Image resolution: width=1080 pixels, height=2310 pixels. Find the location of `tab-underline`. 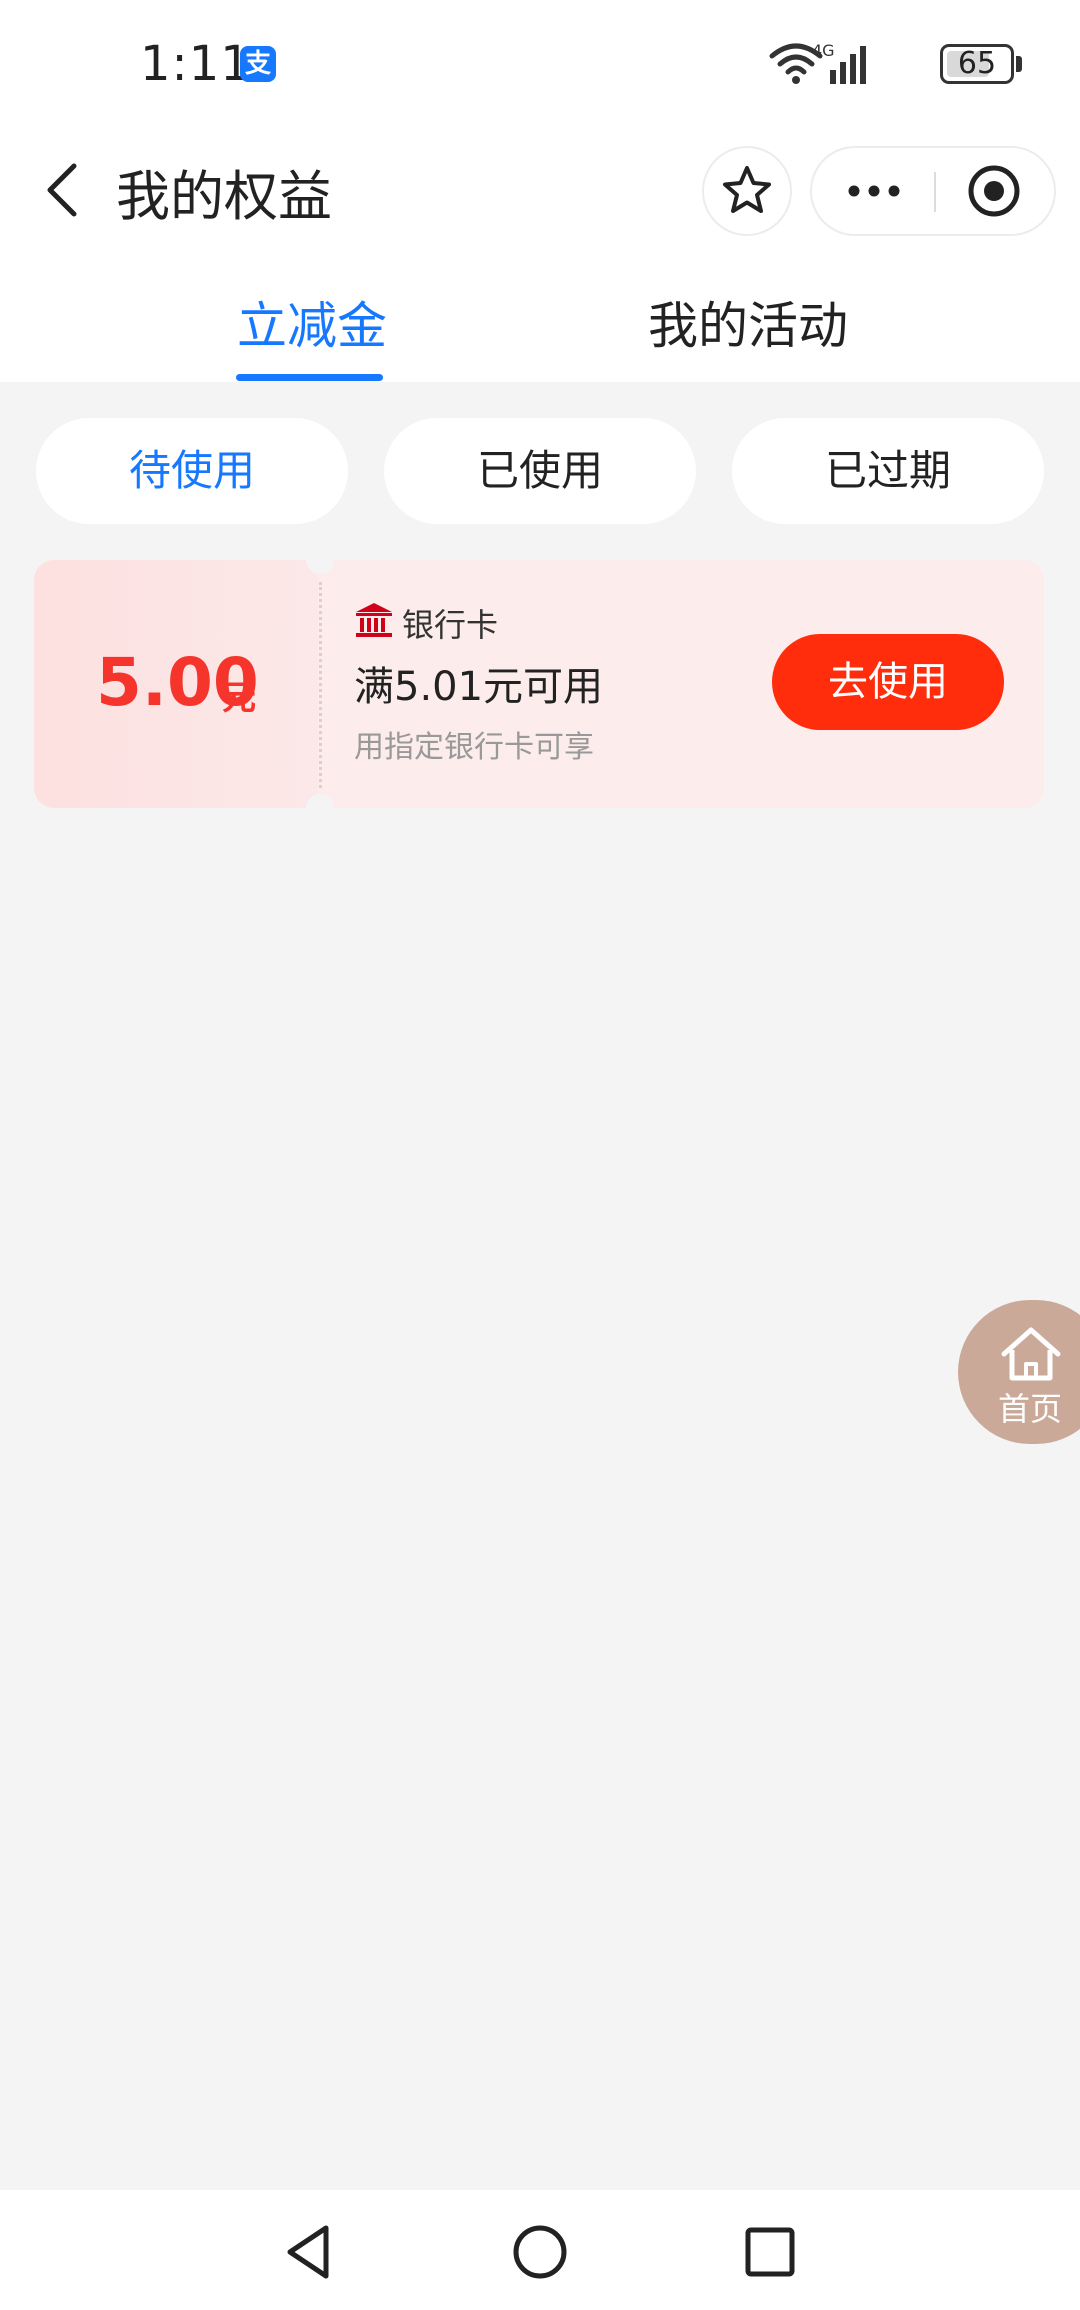

tab-underline is located at coordinates (309, 377).